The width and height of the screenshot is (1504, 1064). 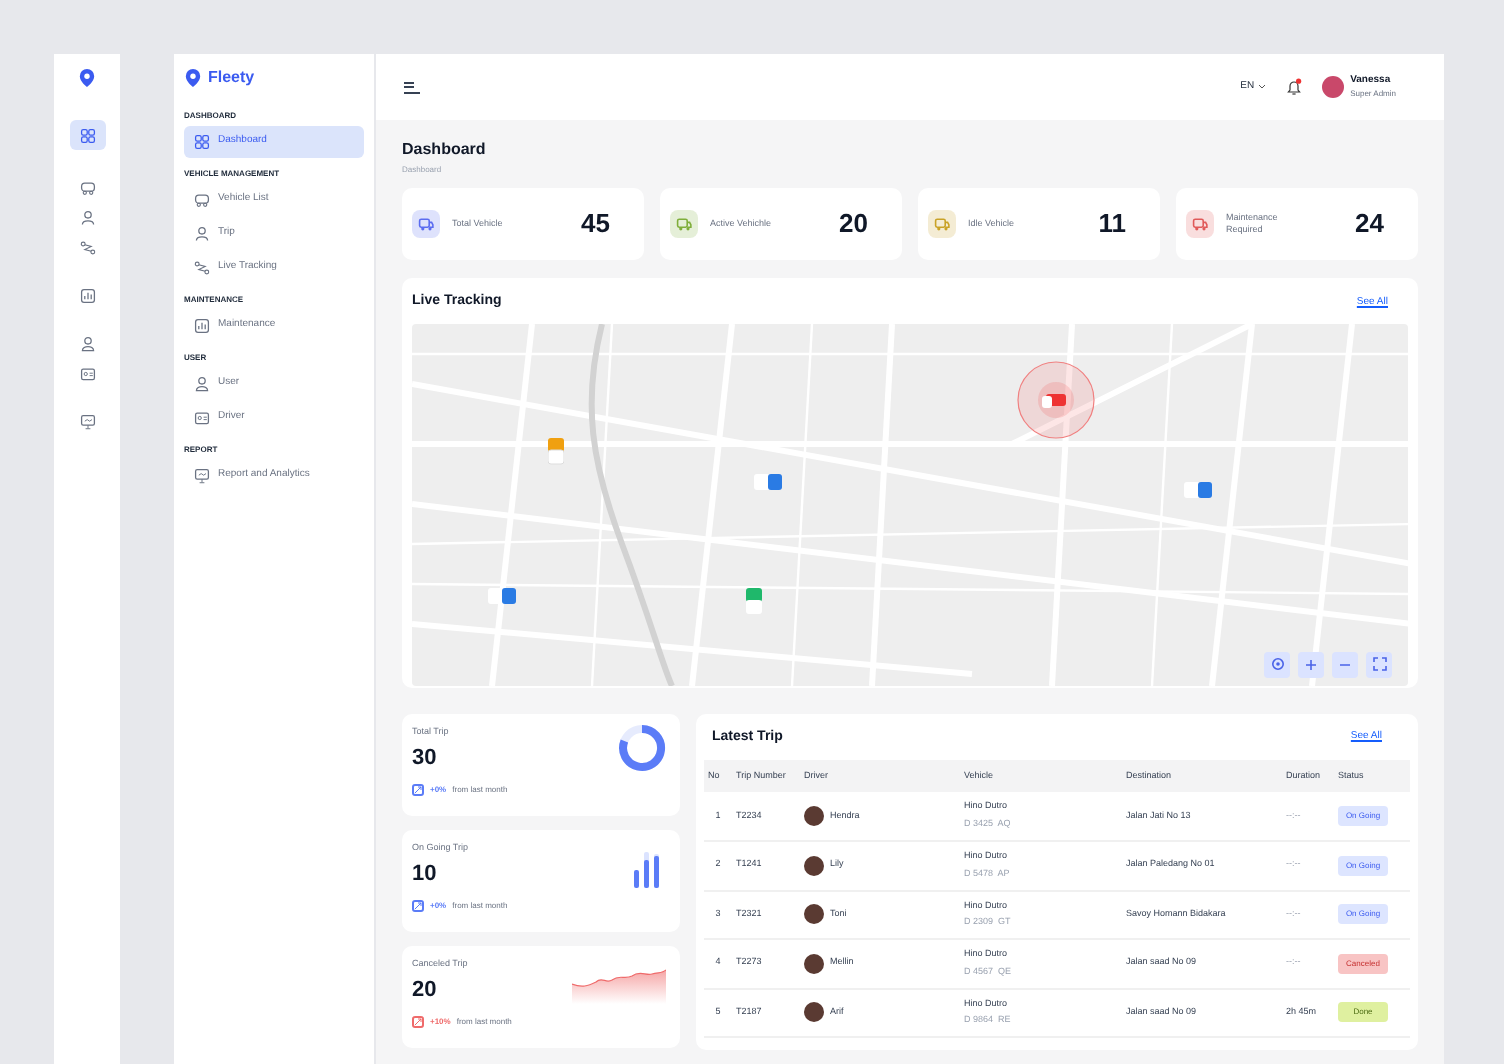 I want to click on trip-value: 20, so click(x=425, y=991).